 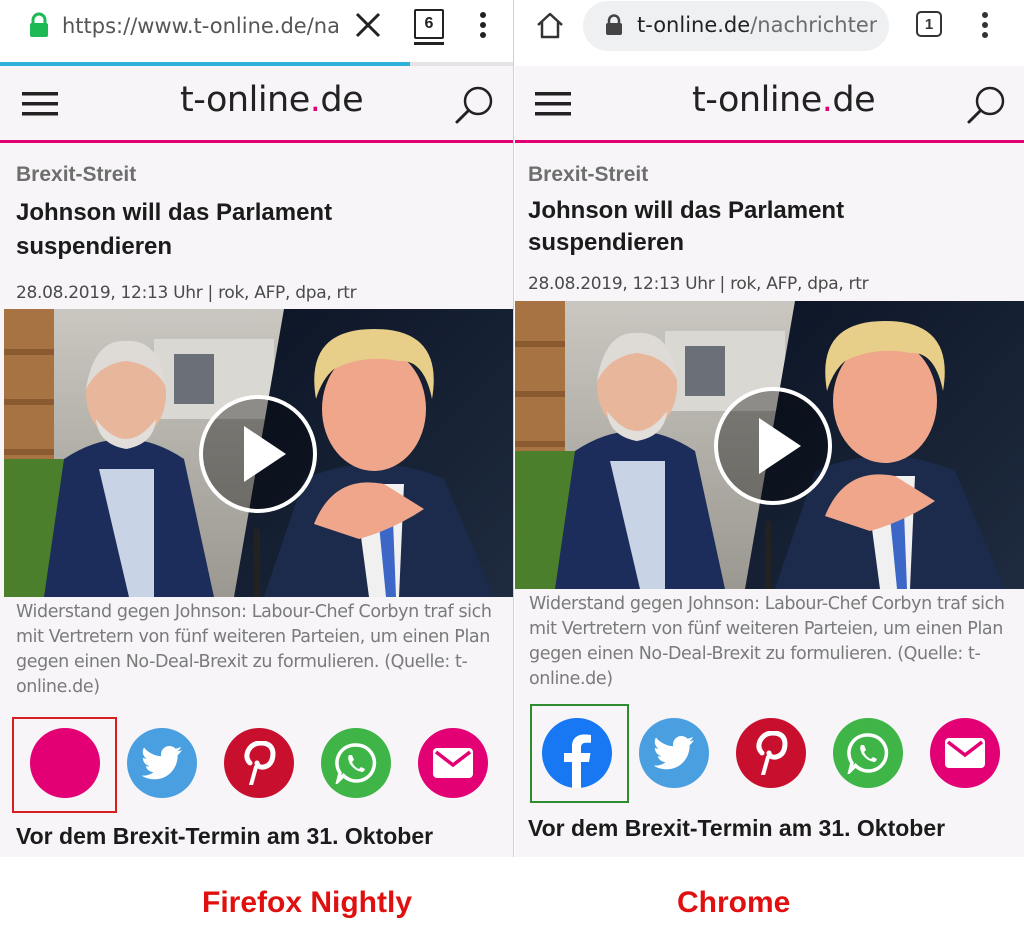 I want to click on play-video-icon, so click(x=258, y=455).